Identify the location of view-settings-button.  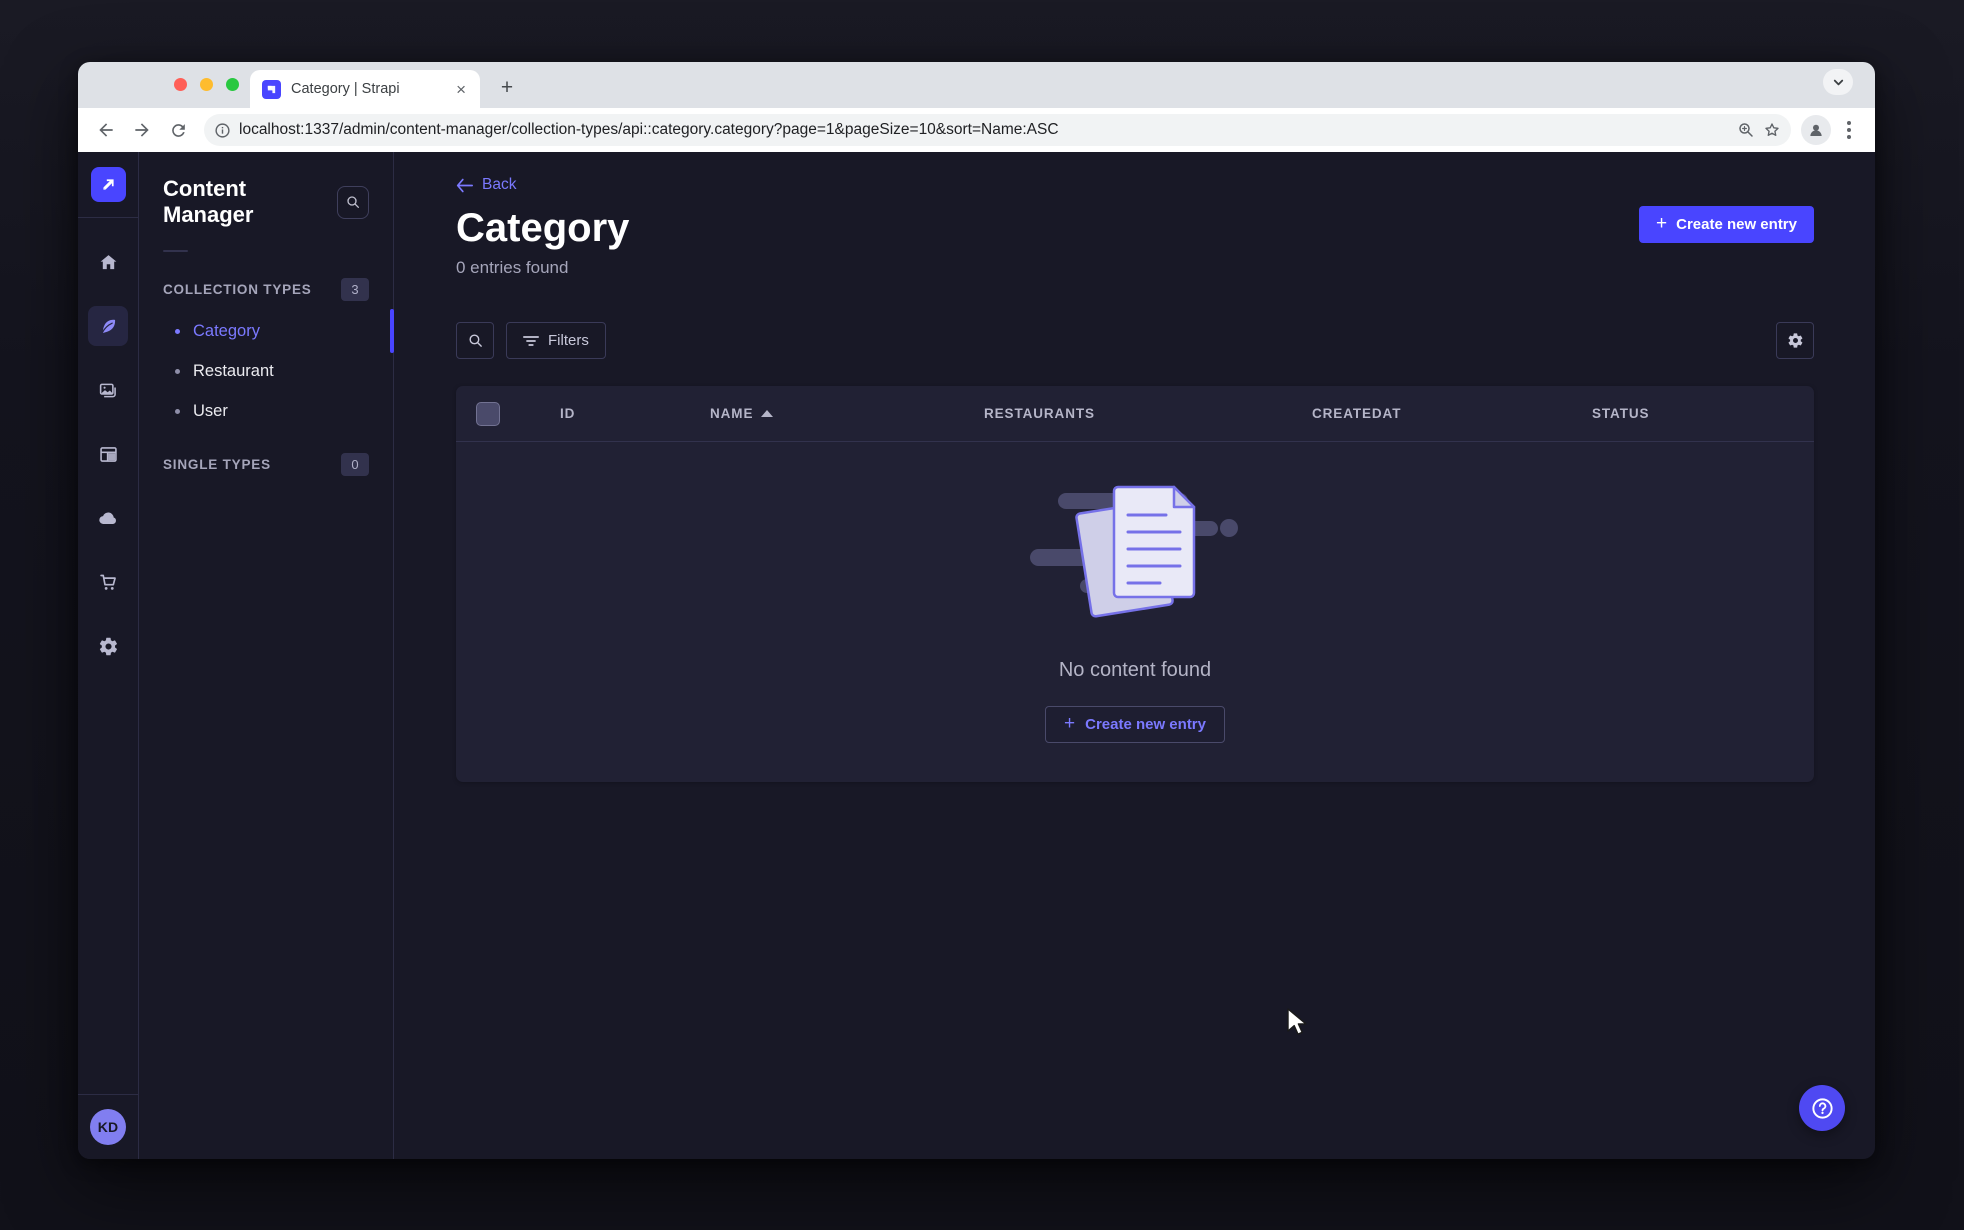
(1795, 340).